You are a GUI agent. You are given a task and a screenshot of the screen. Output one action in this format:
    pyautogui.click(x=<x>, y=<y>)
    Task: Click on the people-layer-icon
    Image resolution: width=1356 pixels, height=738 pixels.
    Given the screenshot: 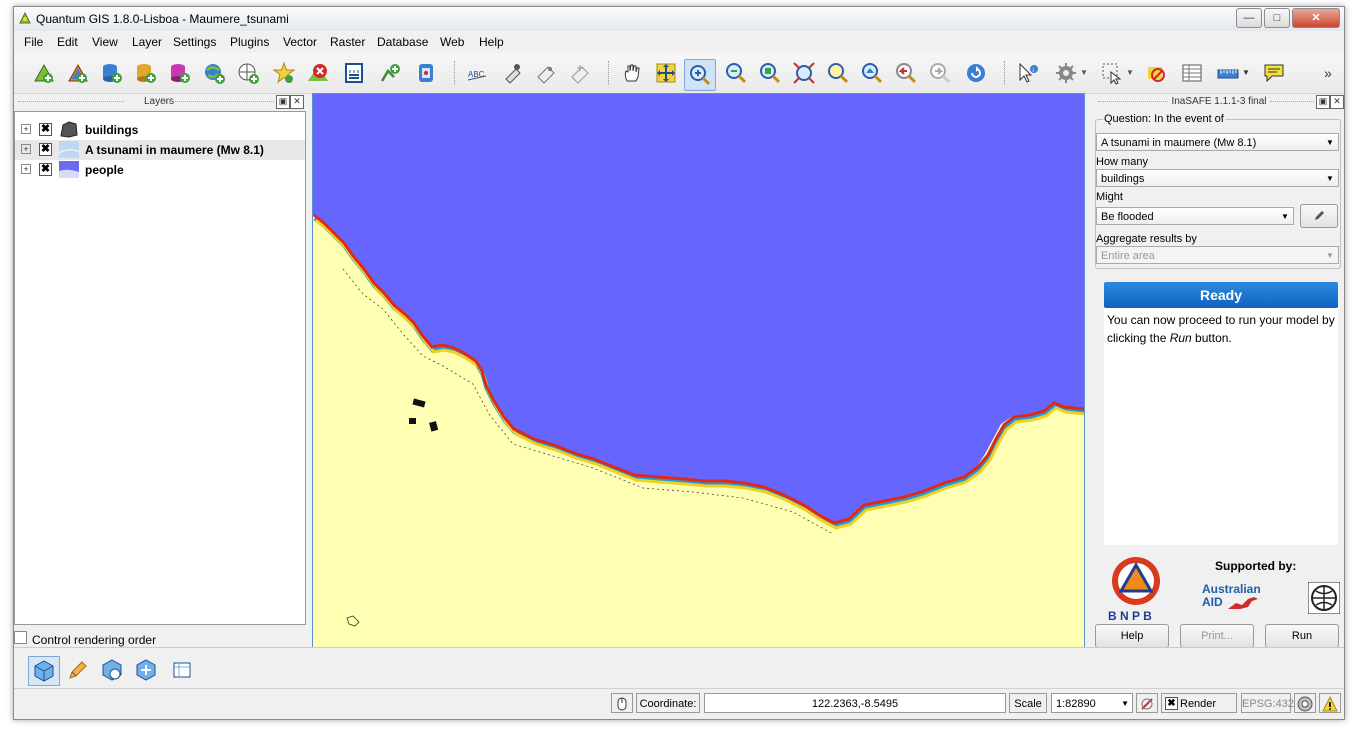 What is the action you would take?
    pyautogui.click(x=69, y=169)
    